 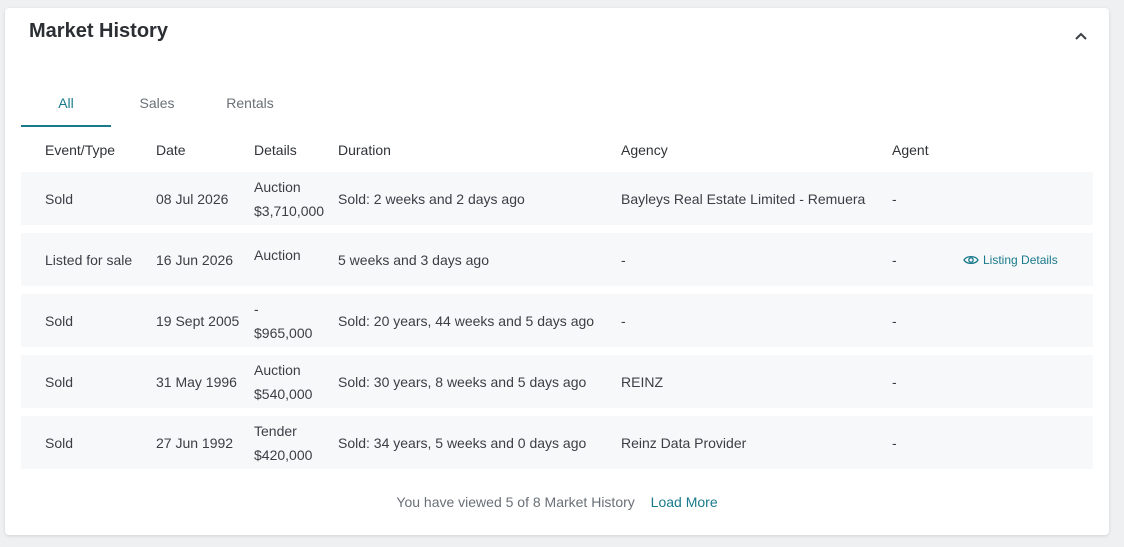 I want to click on details-price: $3,710,000, so click(x=289, y=210).